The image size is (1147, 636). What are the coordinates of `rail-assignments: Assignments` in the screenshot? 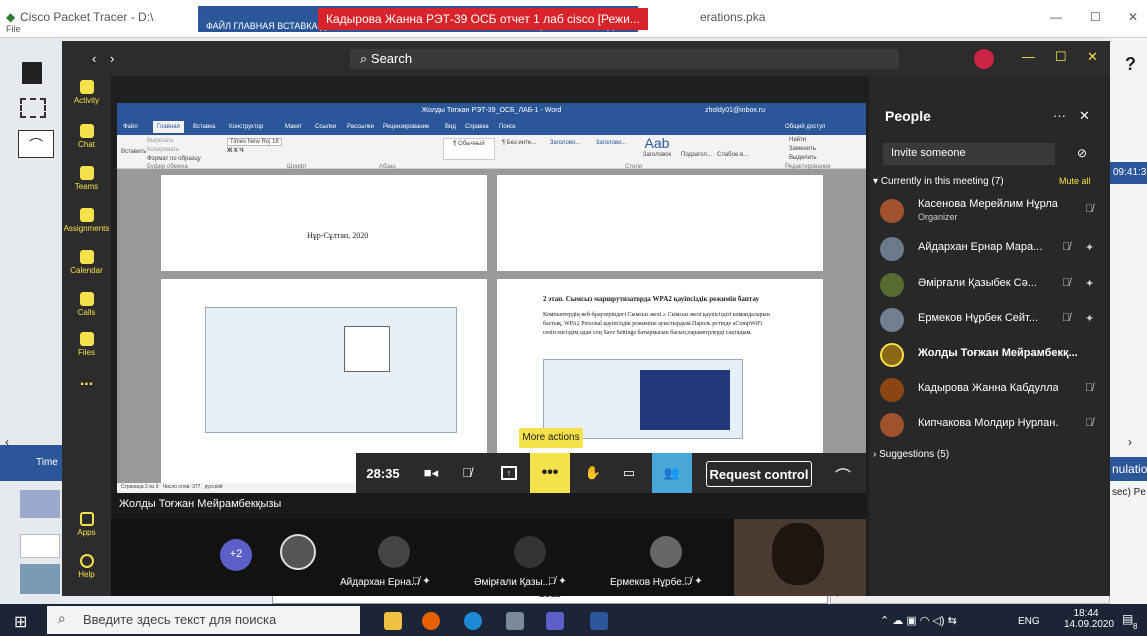 It's located at (86, 220).